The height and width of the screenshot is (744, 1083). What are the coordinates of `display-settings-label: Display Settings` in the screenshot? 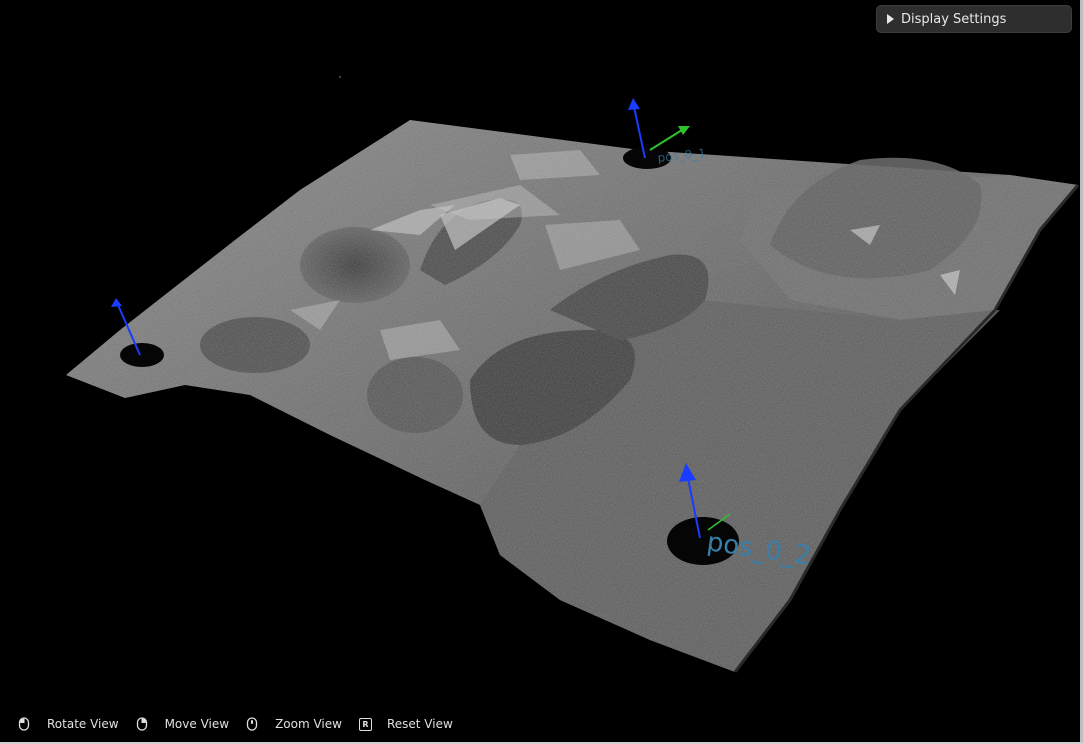 It's located at (953, 19).